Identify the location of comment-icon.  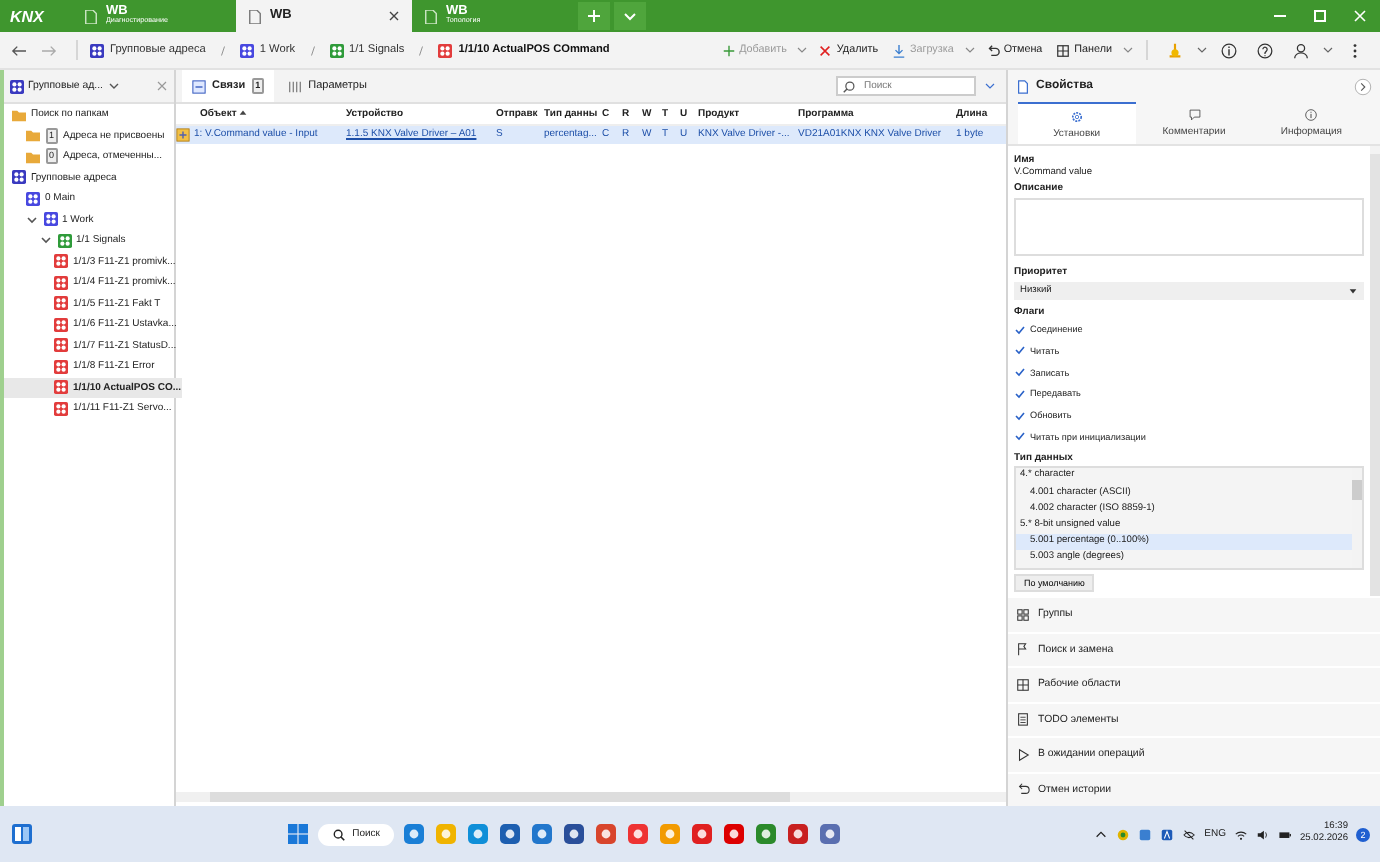
(1194, 115).